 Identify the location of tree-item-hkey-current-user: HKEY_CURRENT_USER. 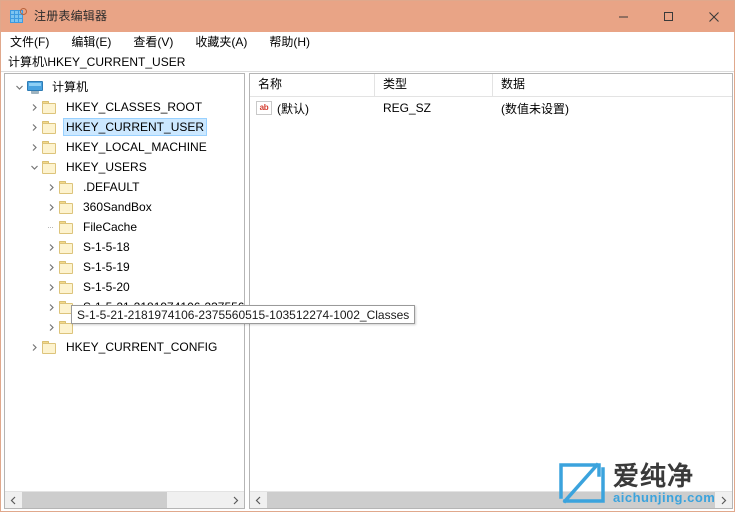
(124, 127).